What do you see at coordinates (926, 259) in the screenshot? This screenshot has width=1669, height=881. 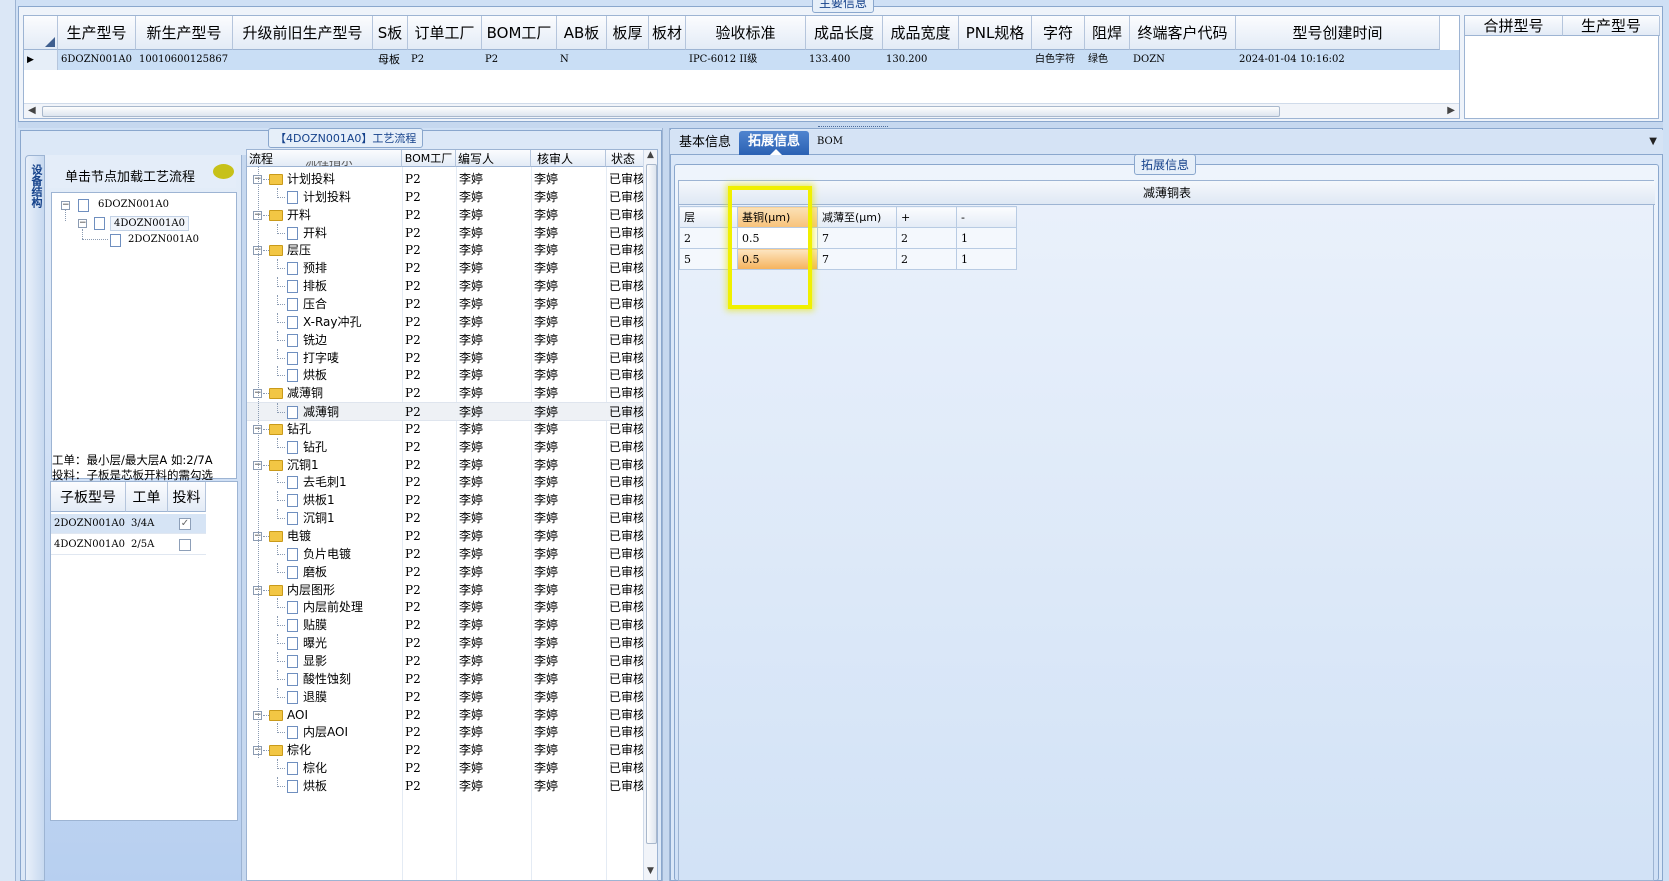 I see `cell-plus: 2` at bounding box center [926, 259].